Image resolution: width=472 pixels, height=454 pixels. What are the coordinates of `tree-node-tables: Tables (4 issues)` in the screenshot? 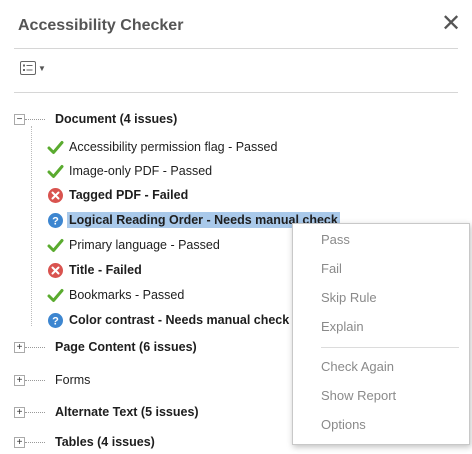 It's located at (105, 442).